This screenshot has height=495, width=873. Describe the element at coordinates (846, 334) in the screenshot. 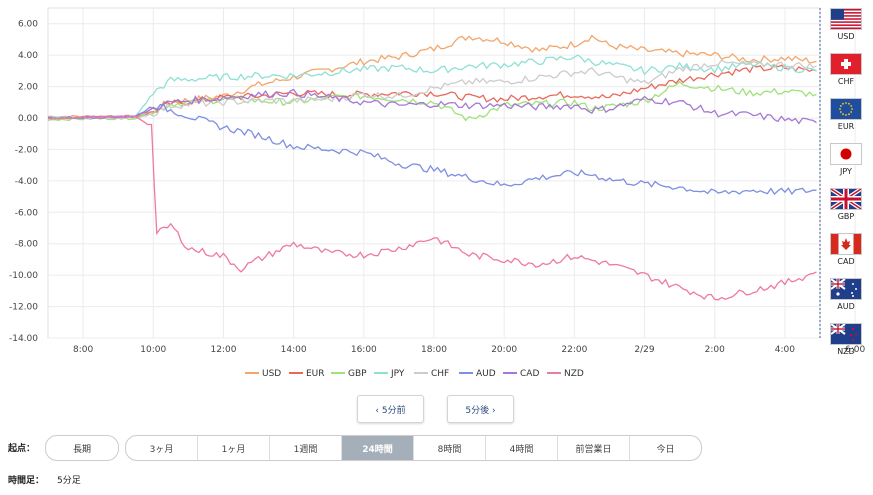

I see `flag-nzd-icon` at that location.